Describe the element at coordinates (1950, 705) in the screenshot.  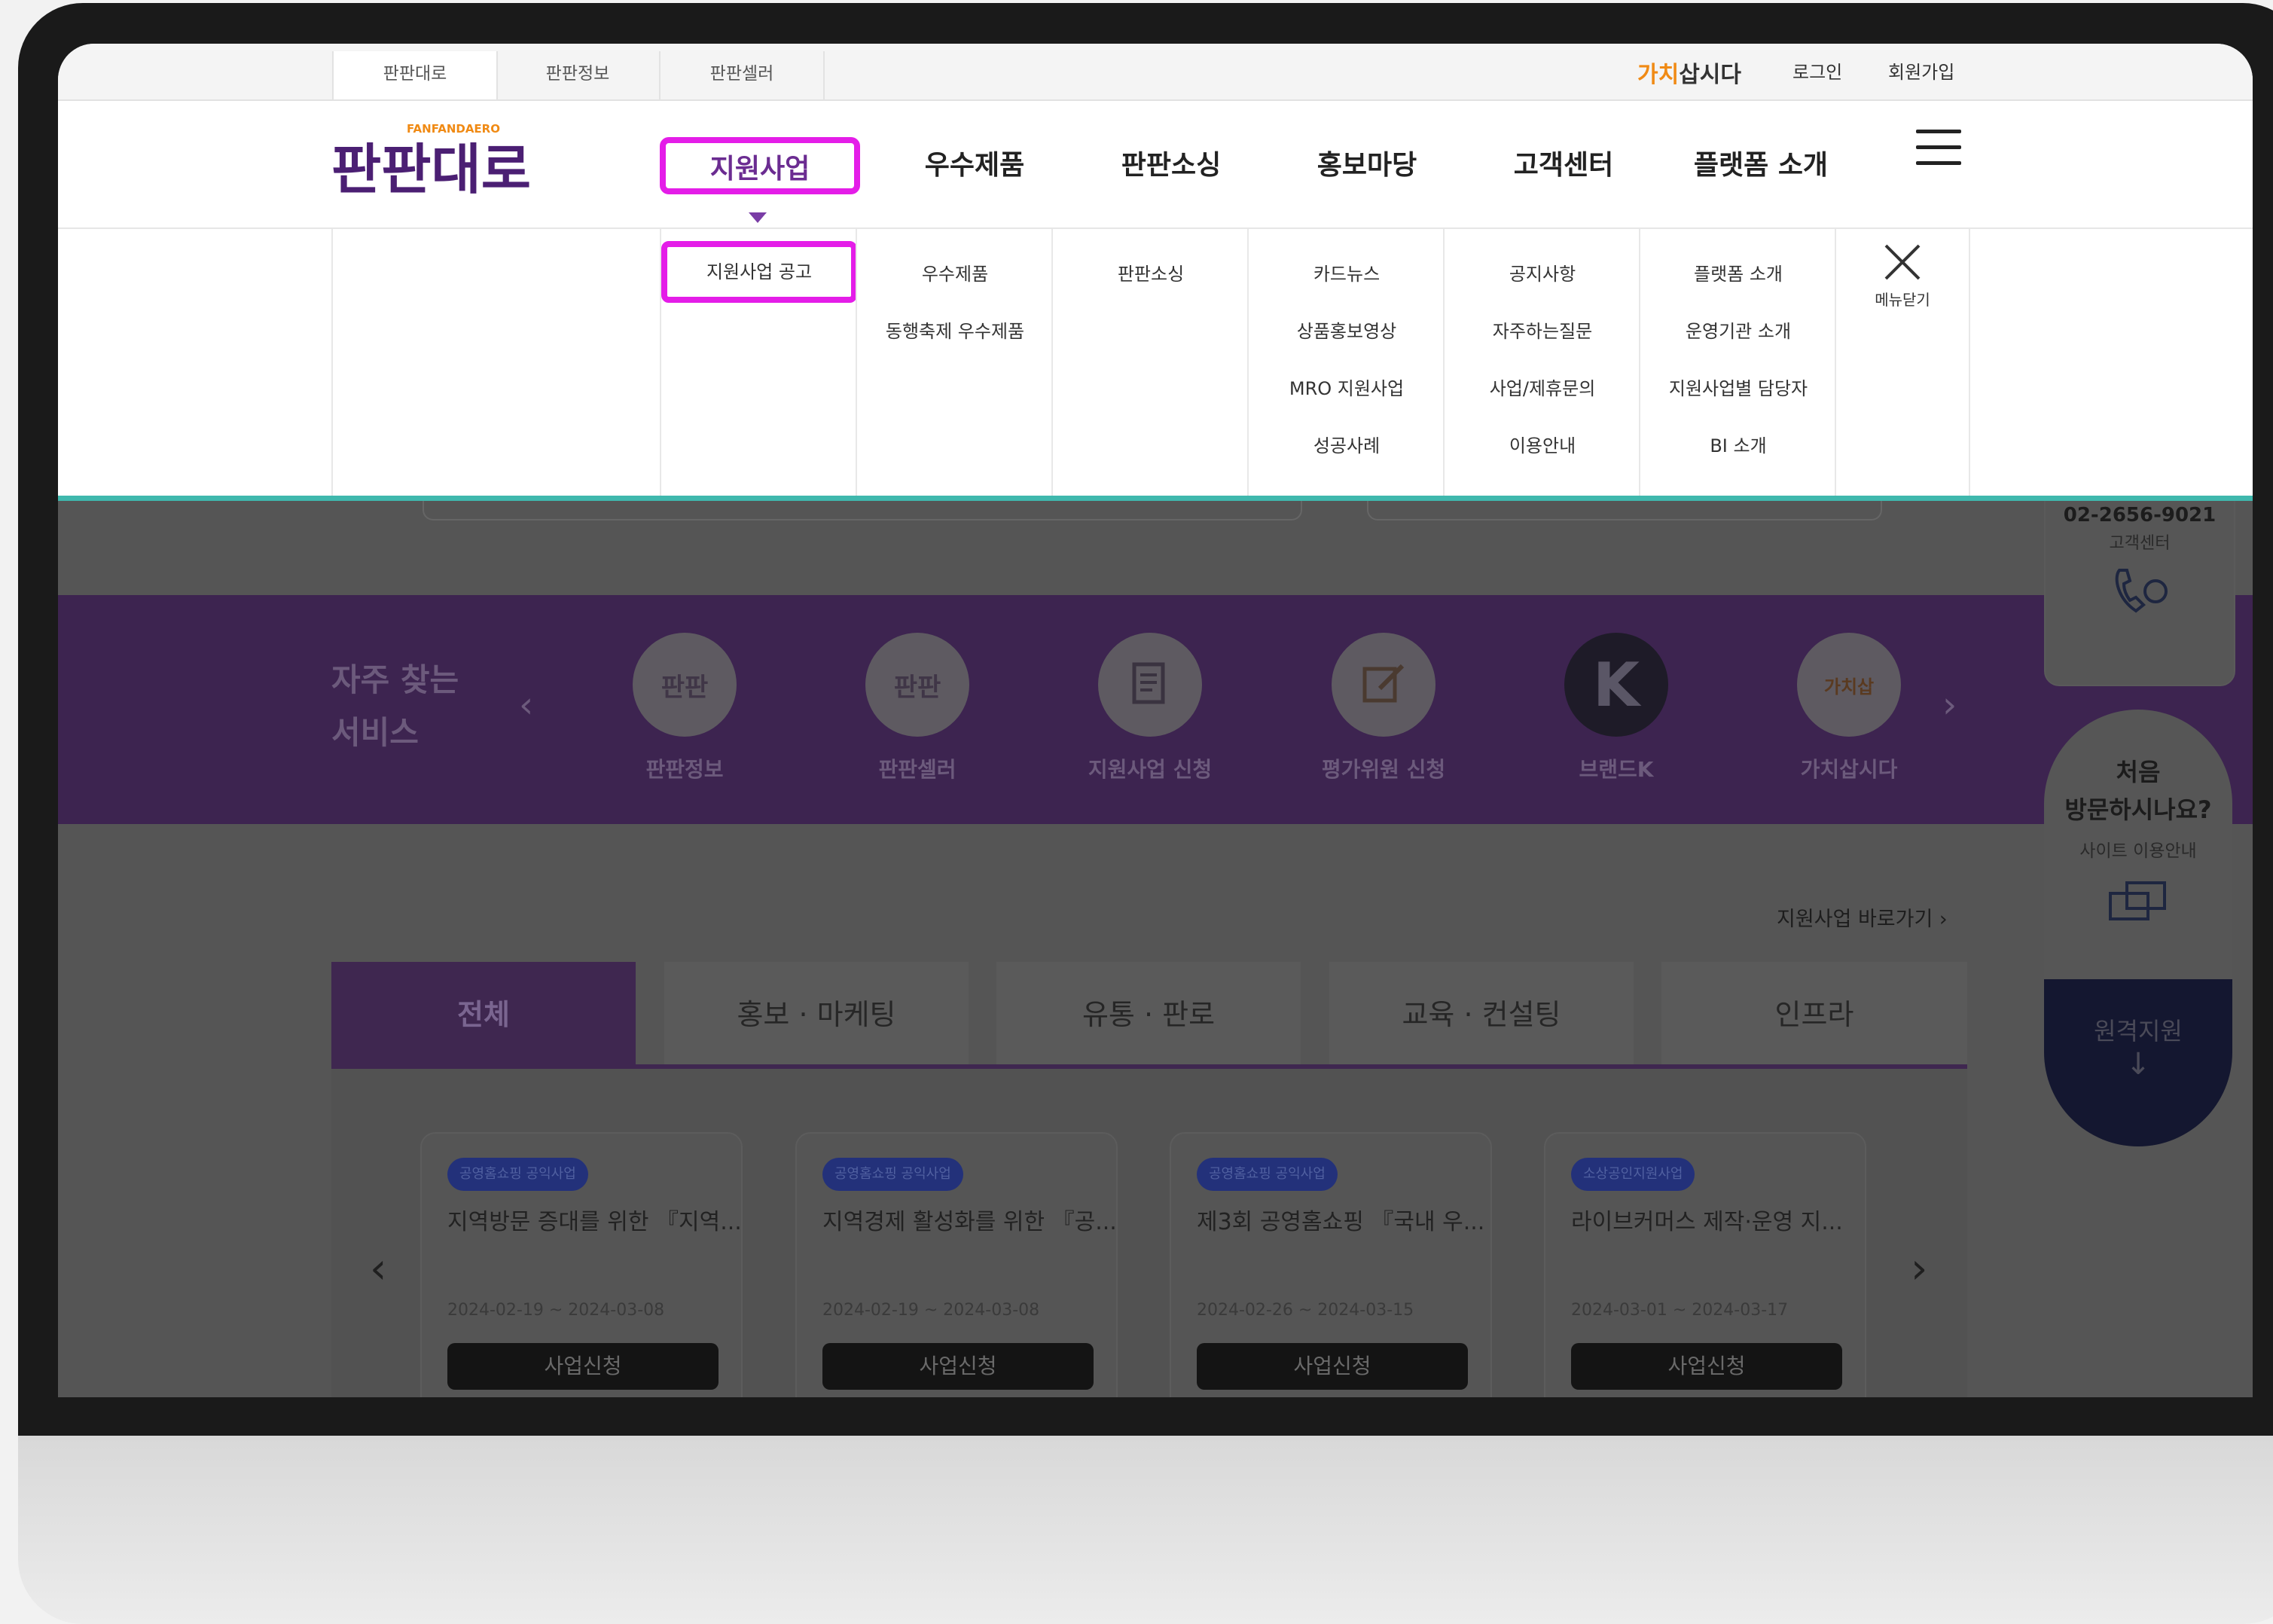
I see `services-next-arrow-icon: ›` at that location.